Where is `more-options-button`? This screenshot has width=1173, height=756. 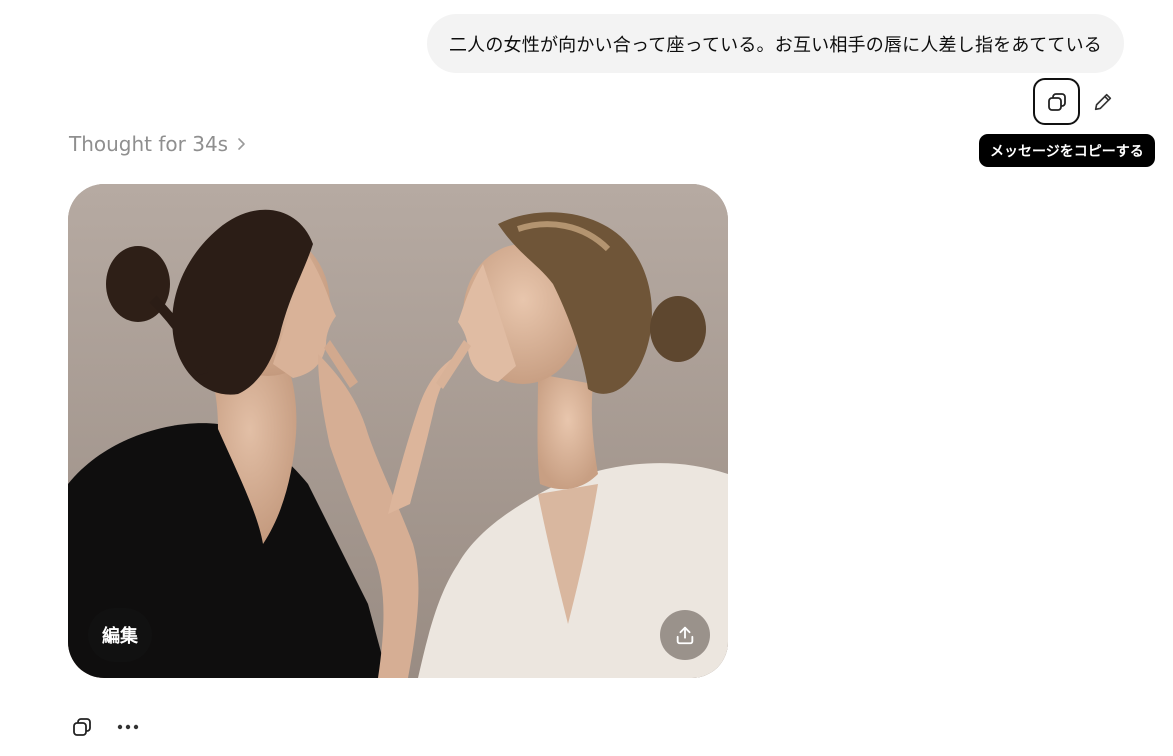
more-options-button is located at coordinates (128, 727).